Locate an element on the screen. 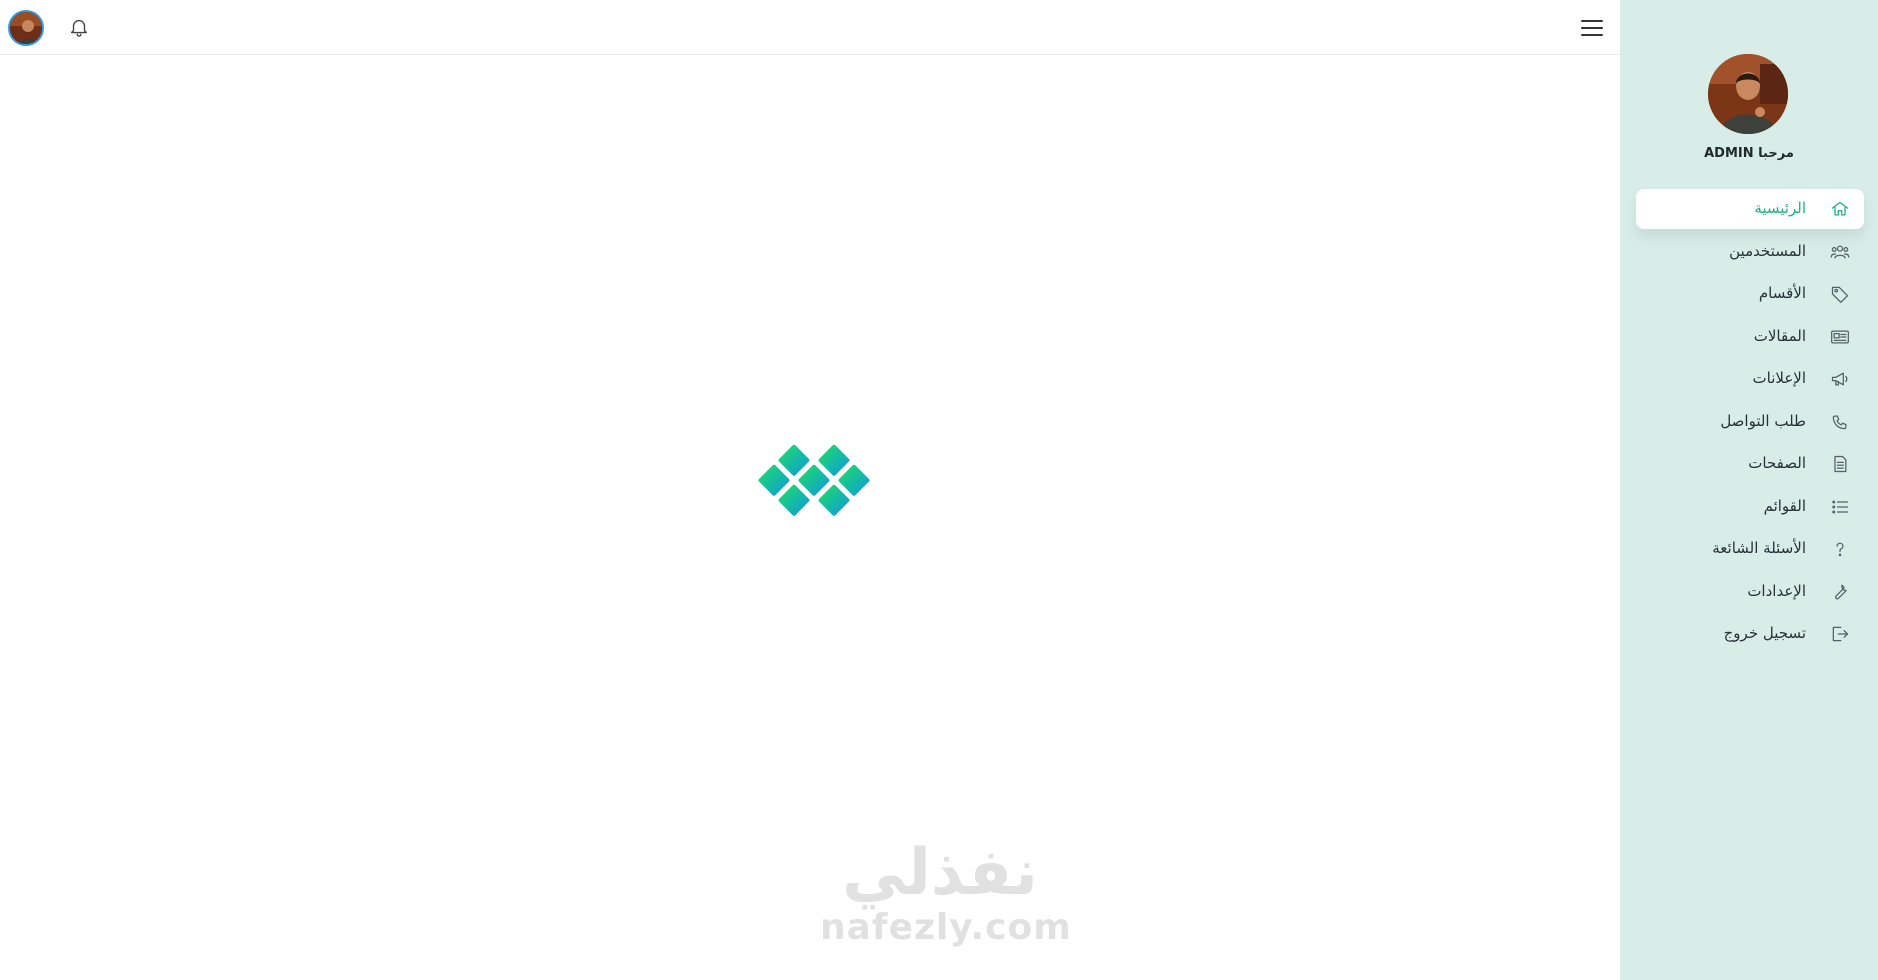  sidebar-item-label: الأقسام is located at coordinates (1782, 293).